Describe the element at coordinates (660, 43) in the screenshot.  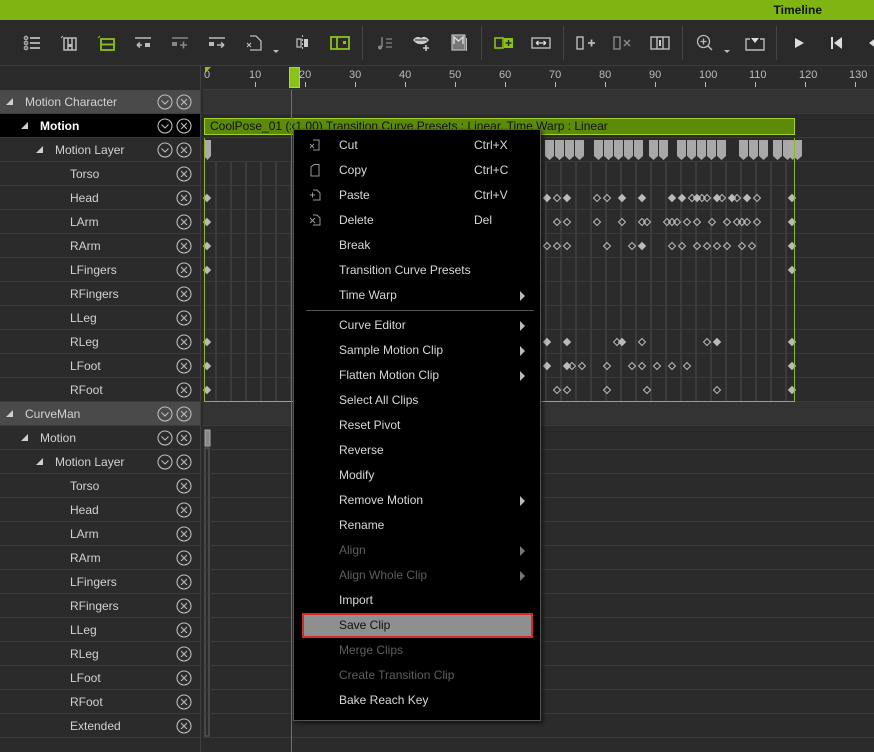
I see `fit-clip-icon` at that location.